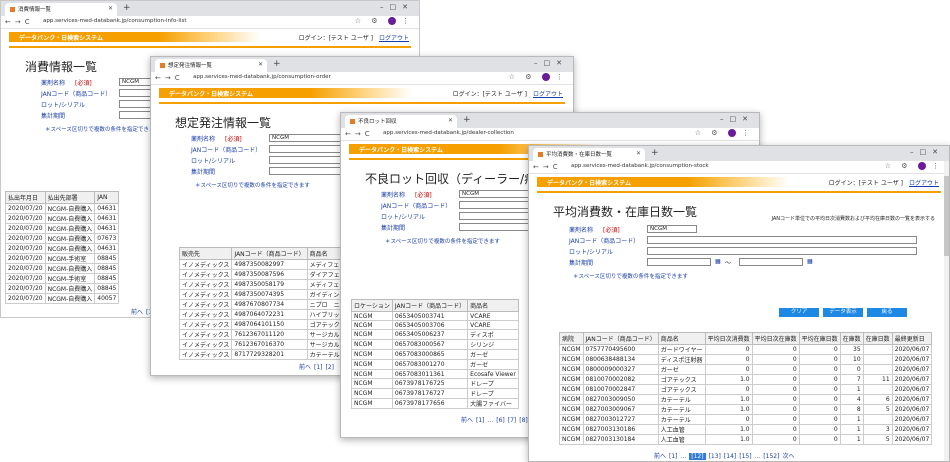 Image resolution: width=950 pixels, height=462 pixels. Describe the element at coordinates (746, 419) in the screenshot. I see `table-row: NCGM 0827003012727 カテーテル 0 0 0 1 2020/06/07` at that location.